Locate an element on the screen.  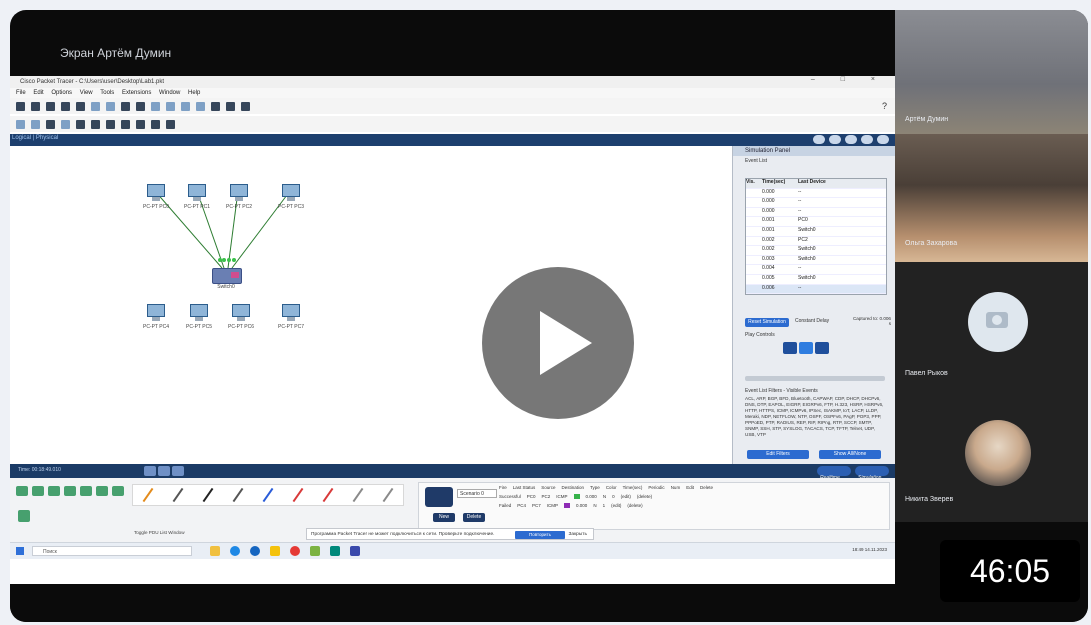
activity-wizard-icon is located at coordinates (80, 106).